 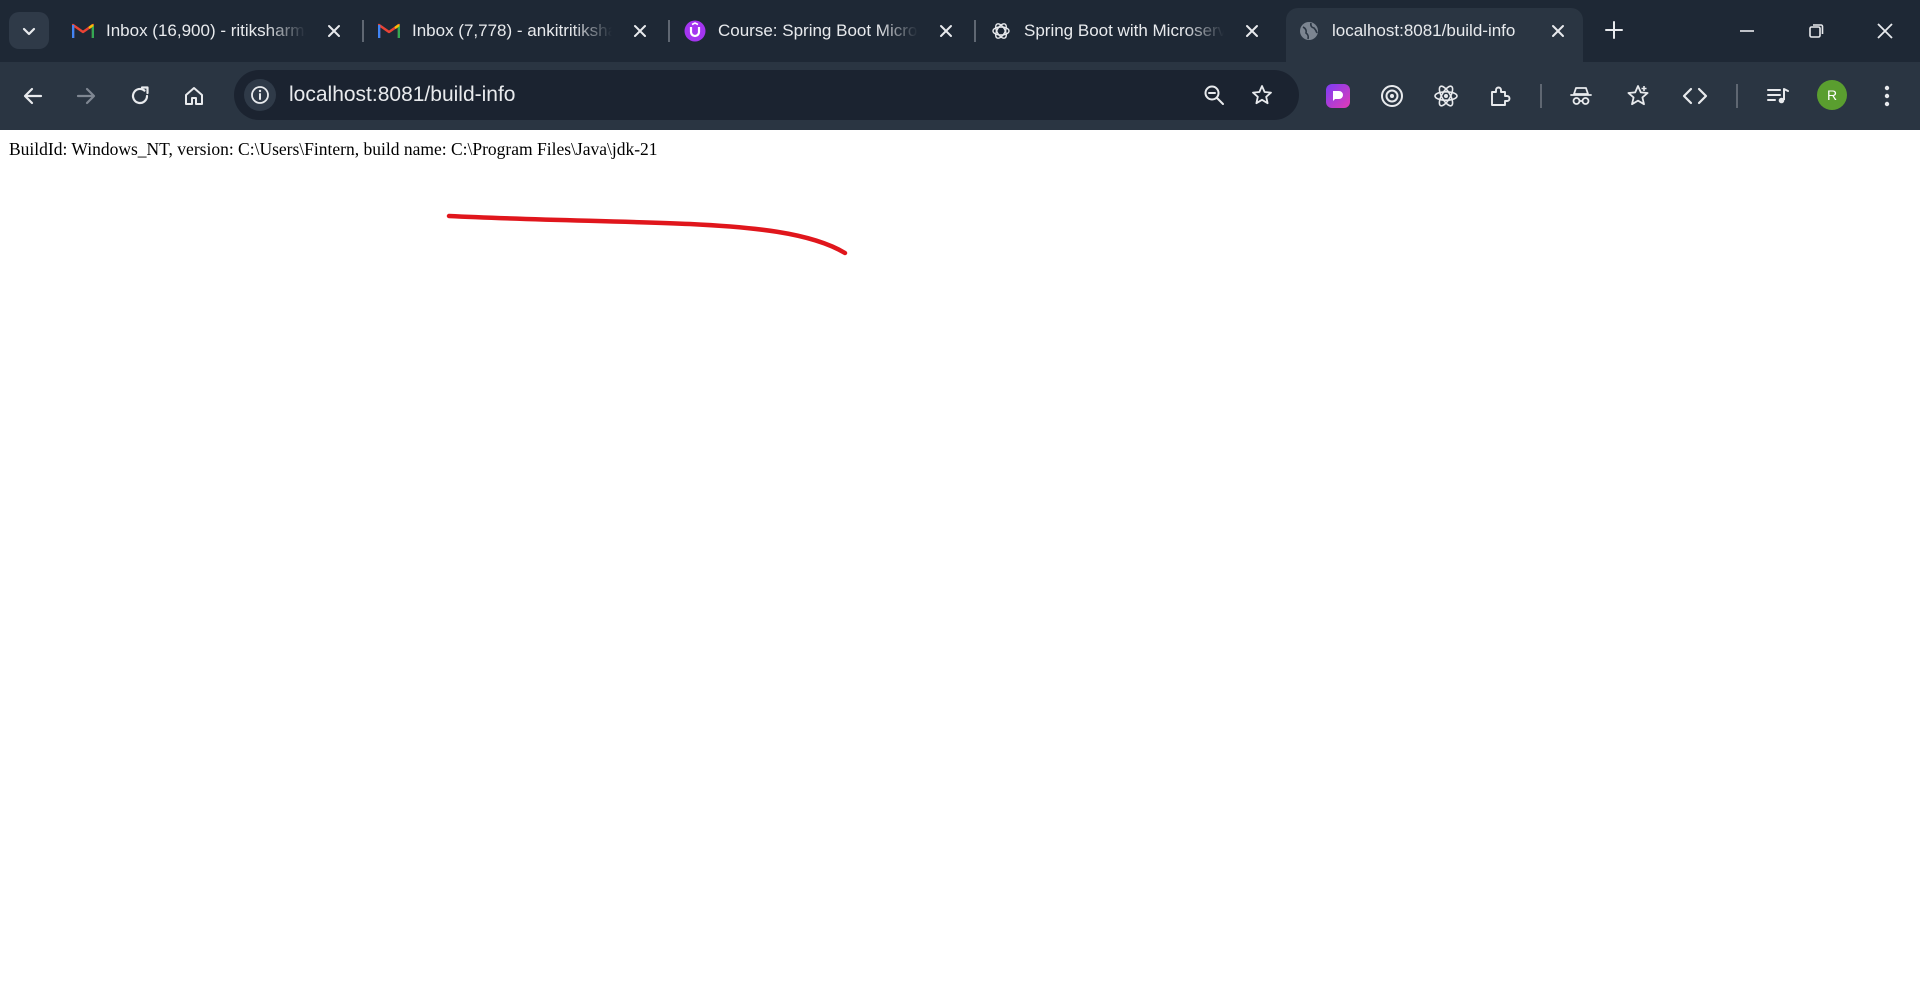 I want to click on reload-button, so click(x=140, y=96).